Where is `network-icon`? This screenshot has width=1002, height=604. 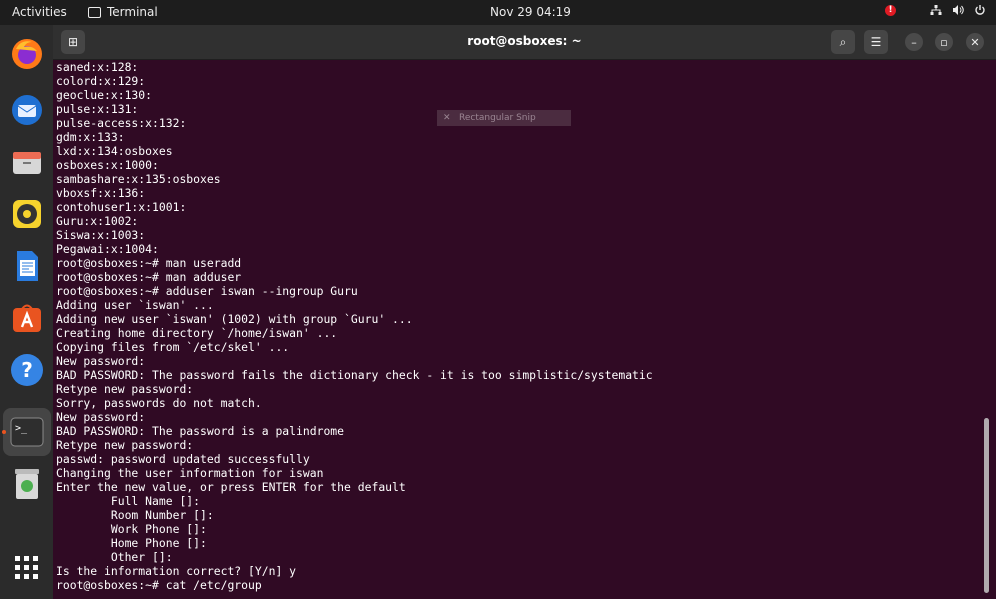 network-icon is located at coordinates (936, 10).